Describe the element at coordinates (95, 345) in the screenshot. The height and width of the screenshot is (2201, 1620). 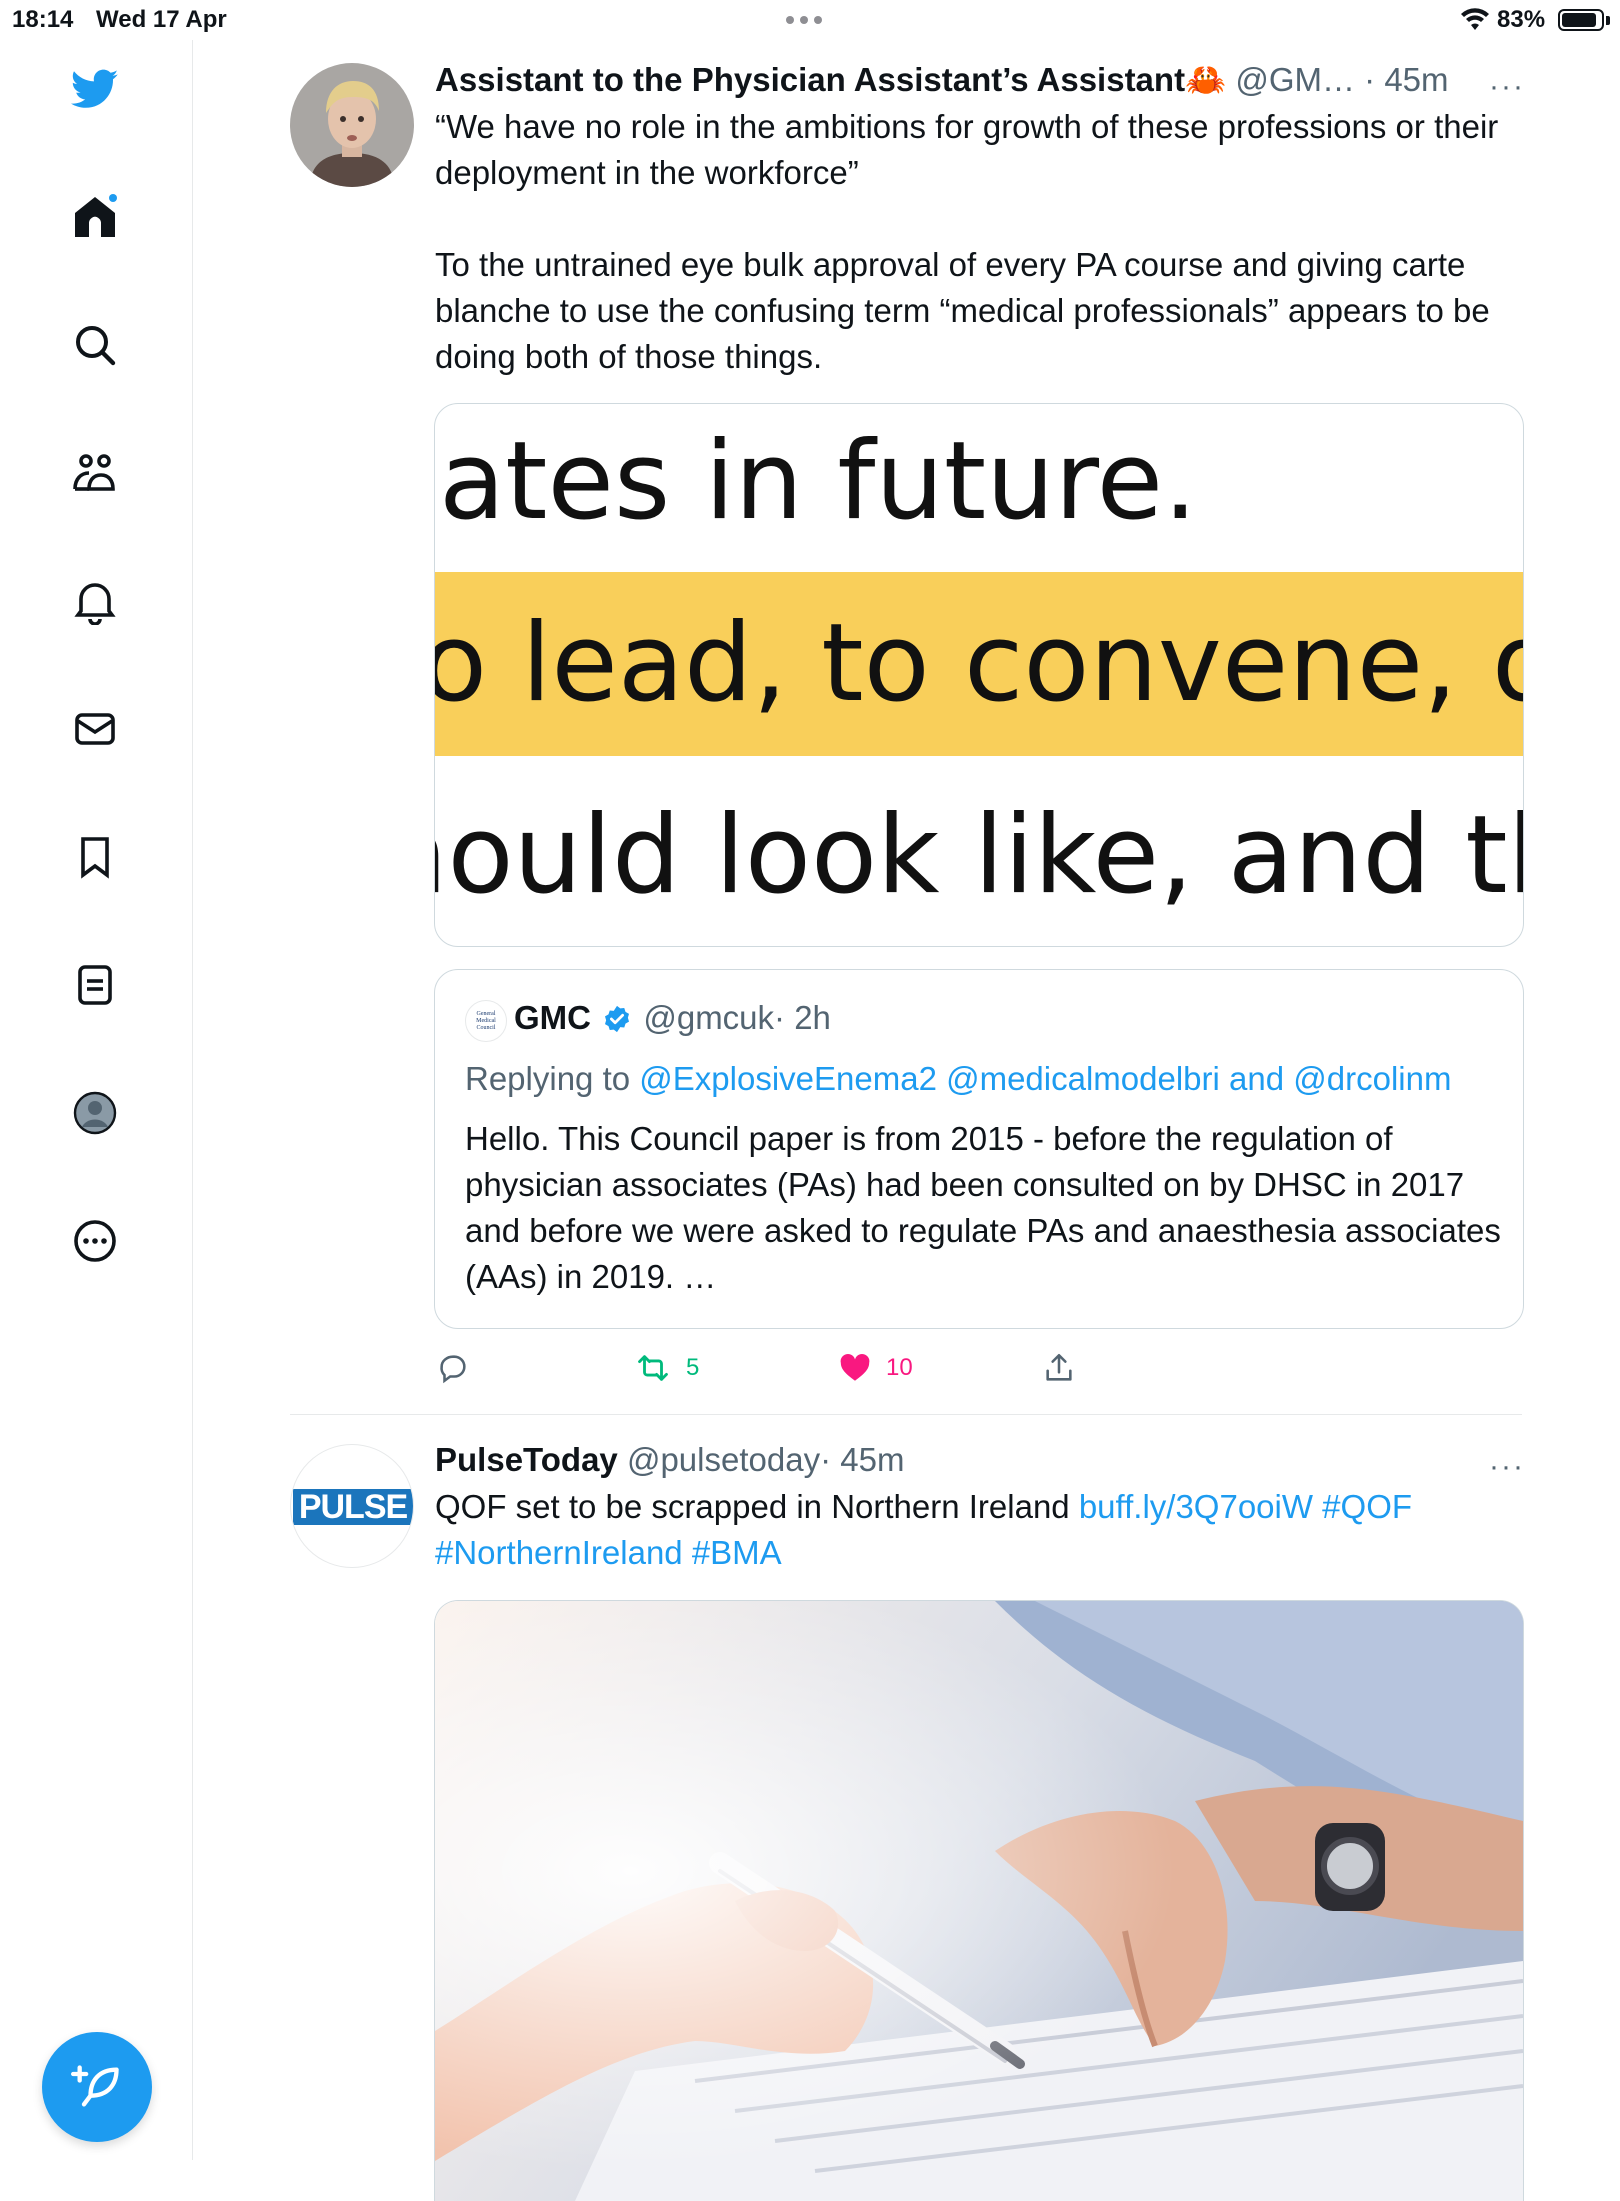
I see `search-icon` at that location.